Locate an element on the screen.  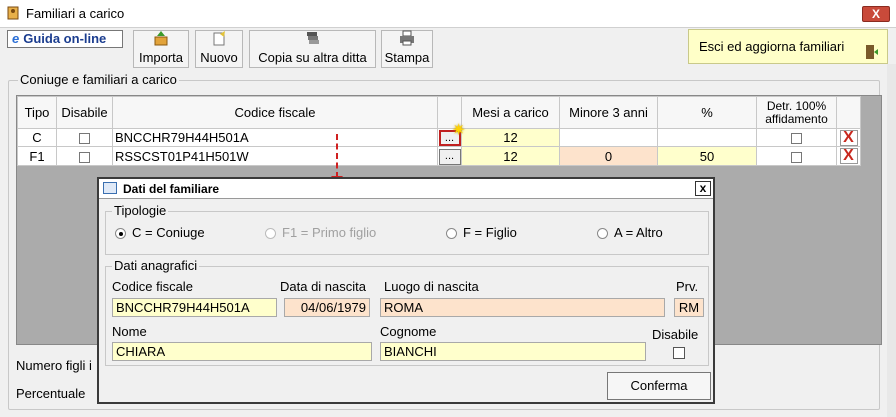
pointer-arrow-line is located at coordinates (337, 156).